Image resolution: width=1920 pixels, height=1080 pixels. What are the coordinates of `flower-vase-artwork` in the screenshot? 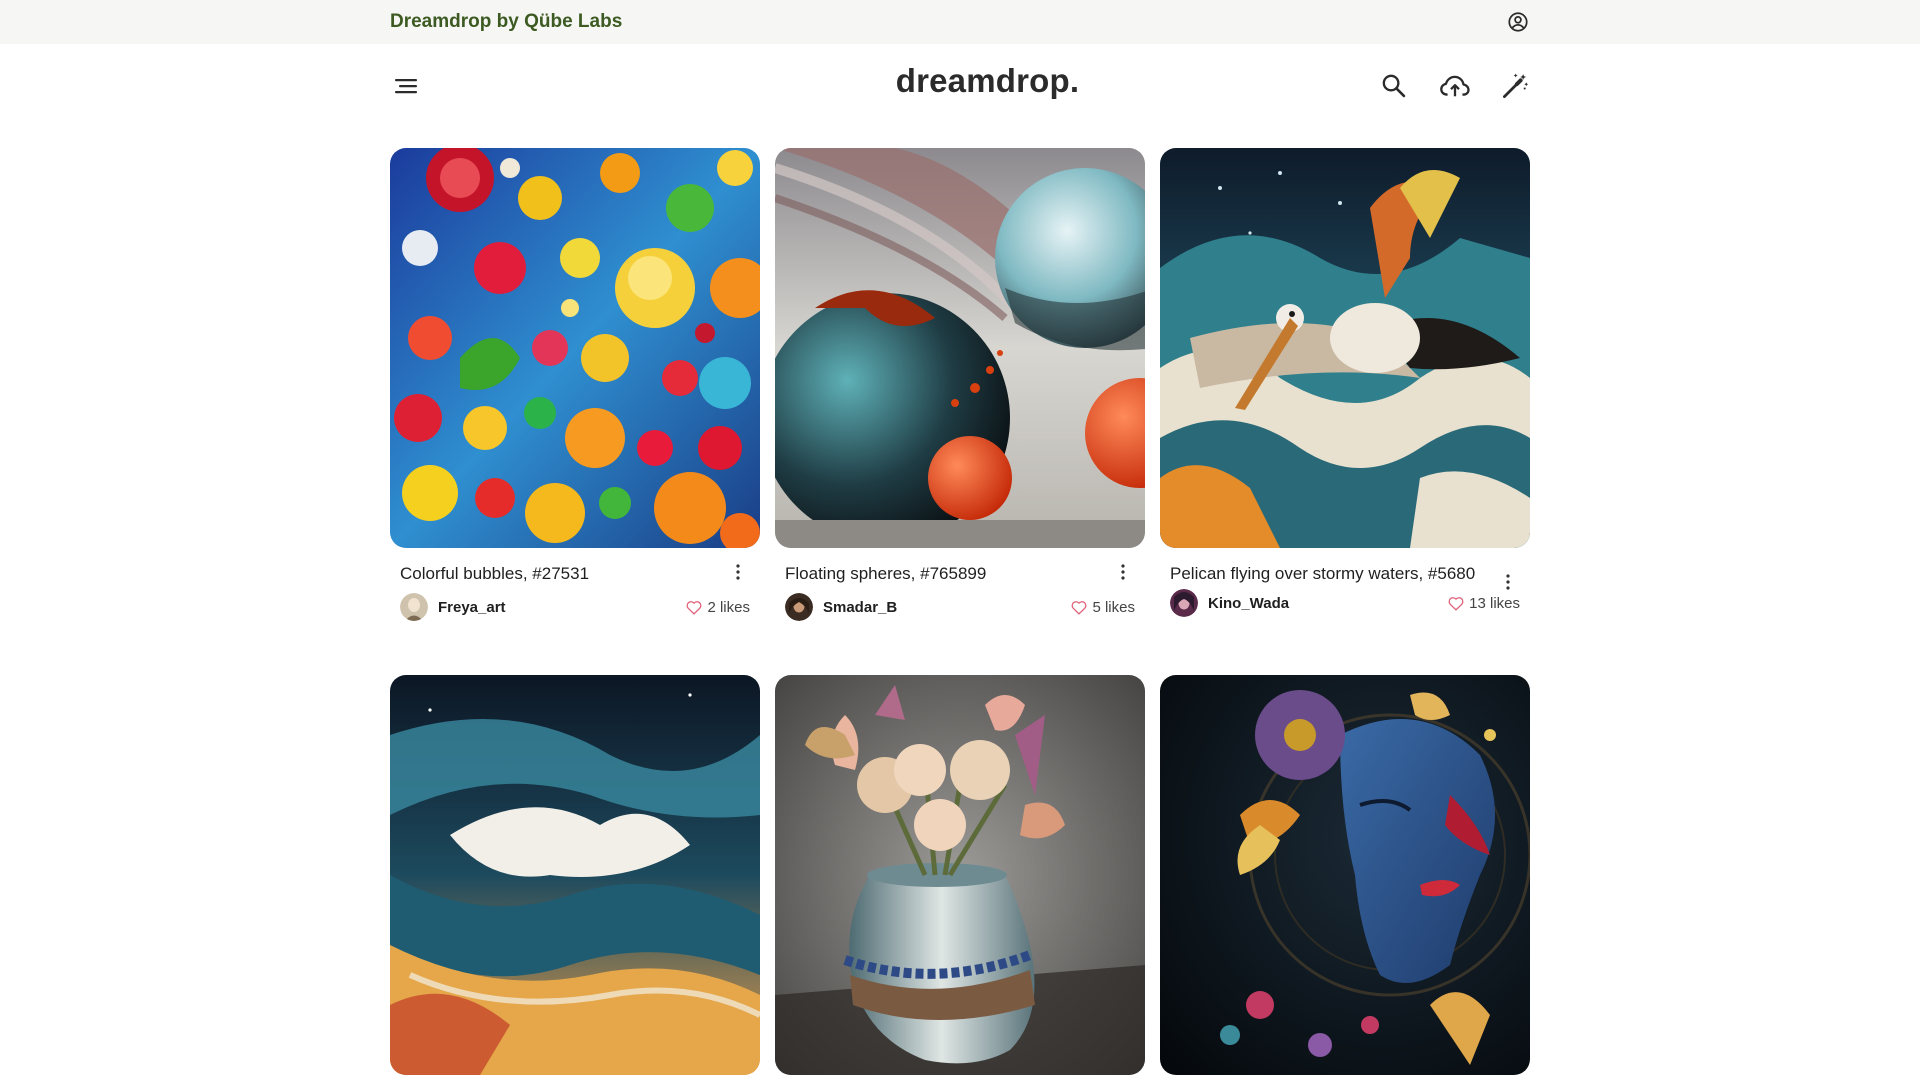 It's located at (960, 875).